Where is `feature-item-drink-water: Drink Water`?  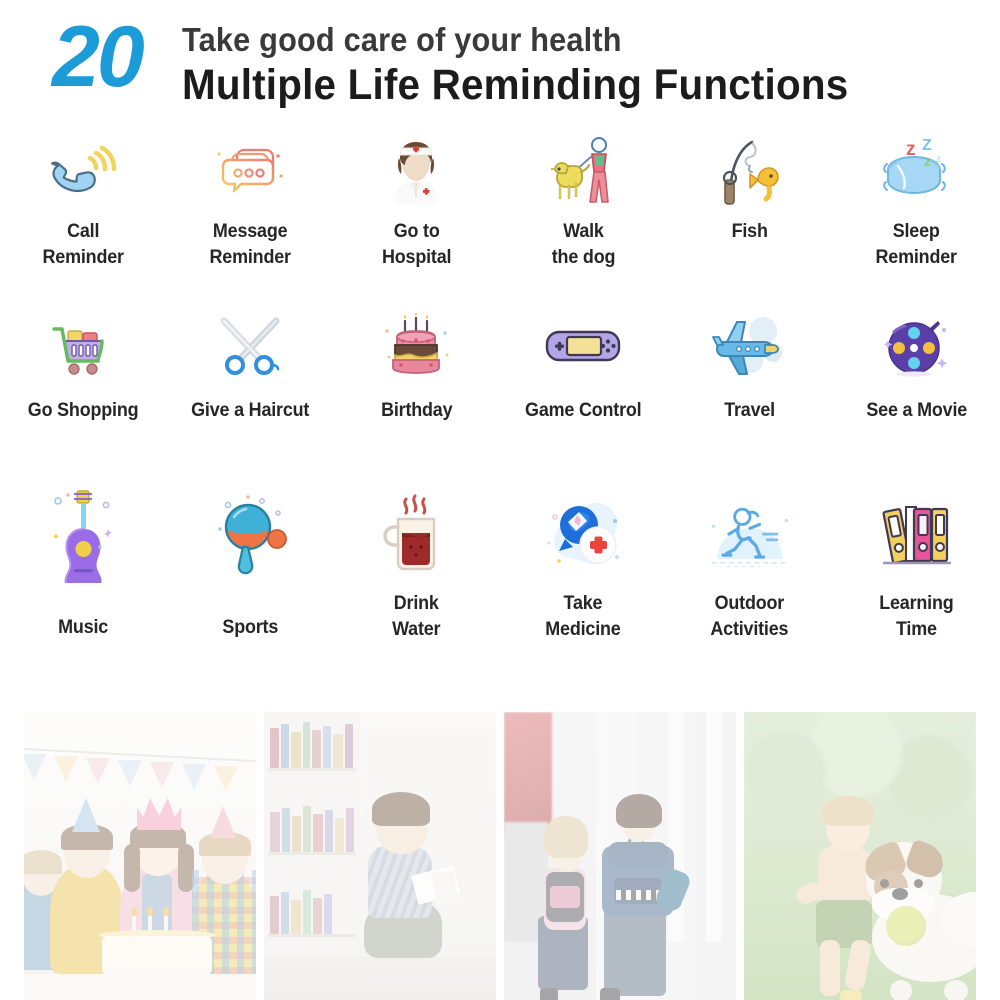
feature-item-drink-water: Drink Water is located at coordinates (416, 577).